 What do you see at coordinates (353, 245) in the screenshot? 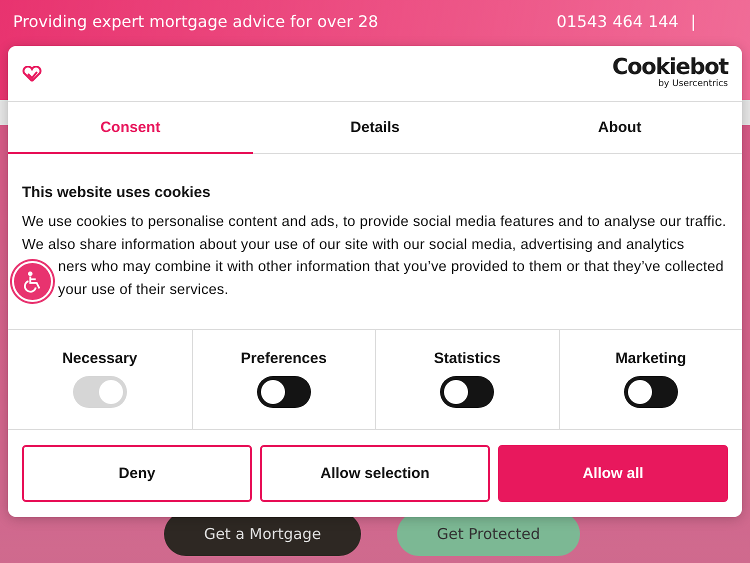
I see `description-line: We also share information about your use of our site with our social media, advertising and analytics` at bounding box center [353, 245].